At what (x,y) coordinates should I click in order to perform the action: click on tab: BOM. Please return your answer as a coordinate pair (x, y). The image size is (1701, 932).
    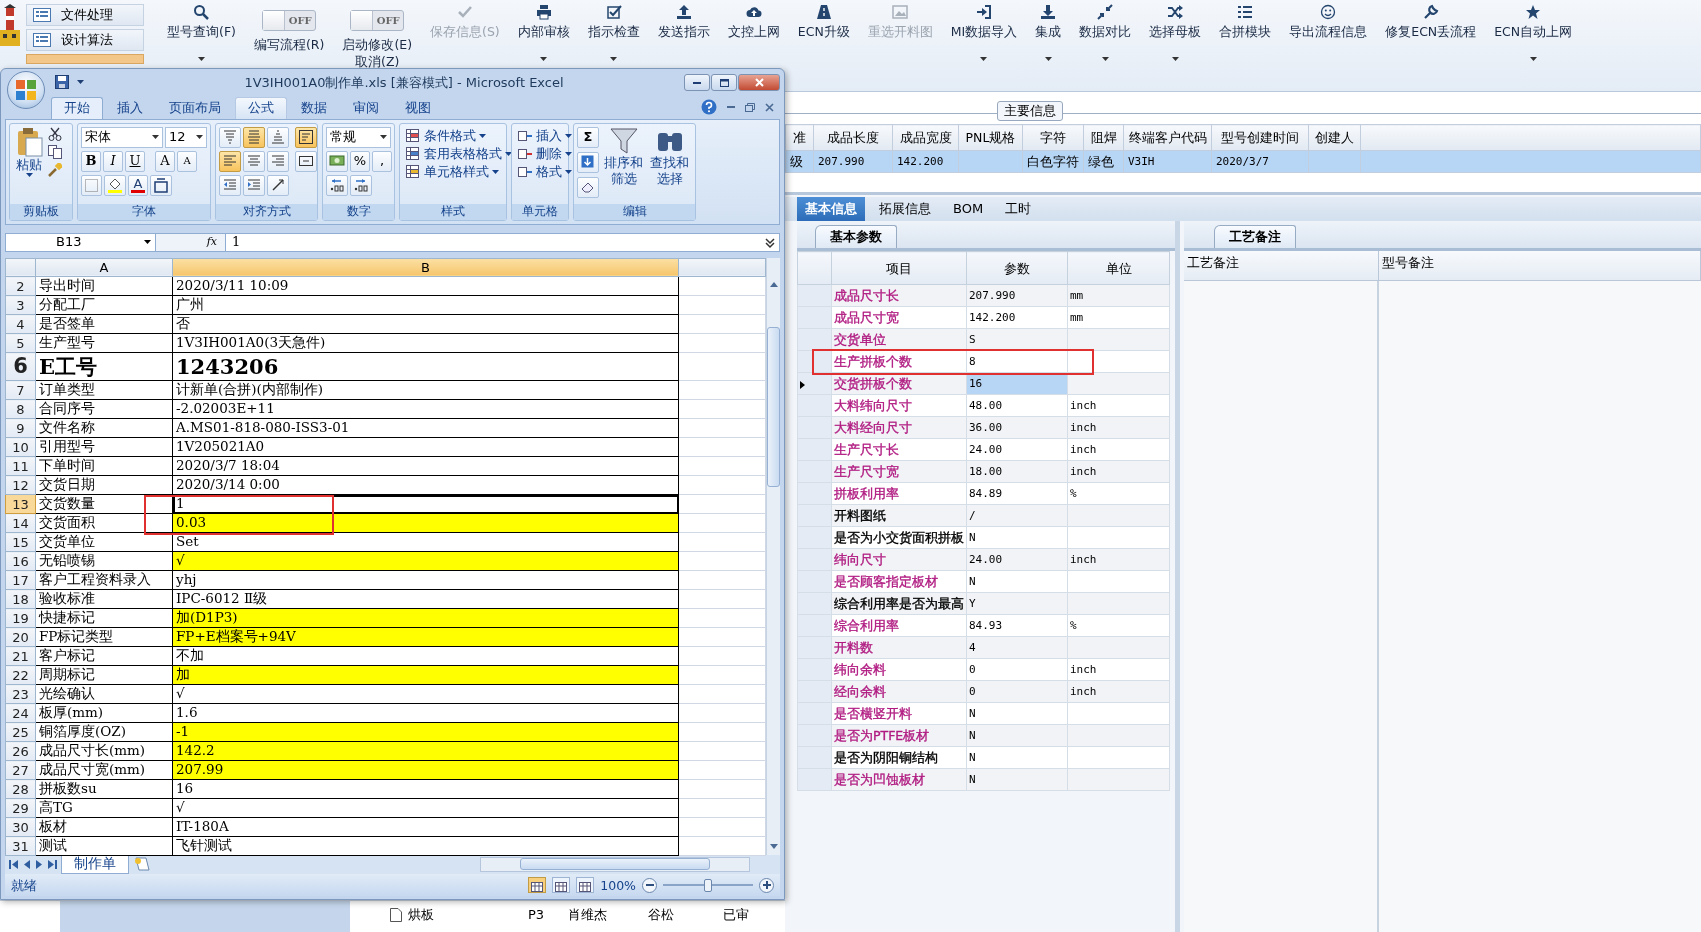
    Looking at the image, I should click on (968, 209).